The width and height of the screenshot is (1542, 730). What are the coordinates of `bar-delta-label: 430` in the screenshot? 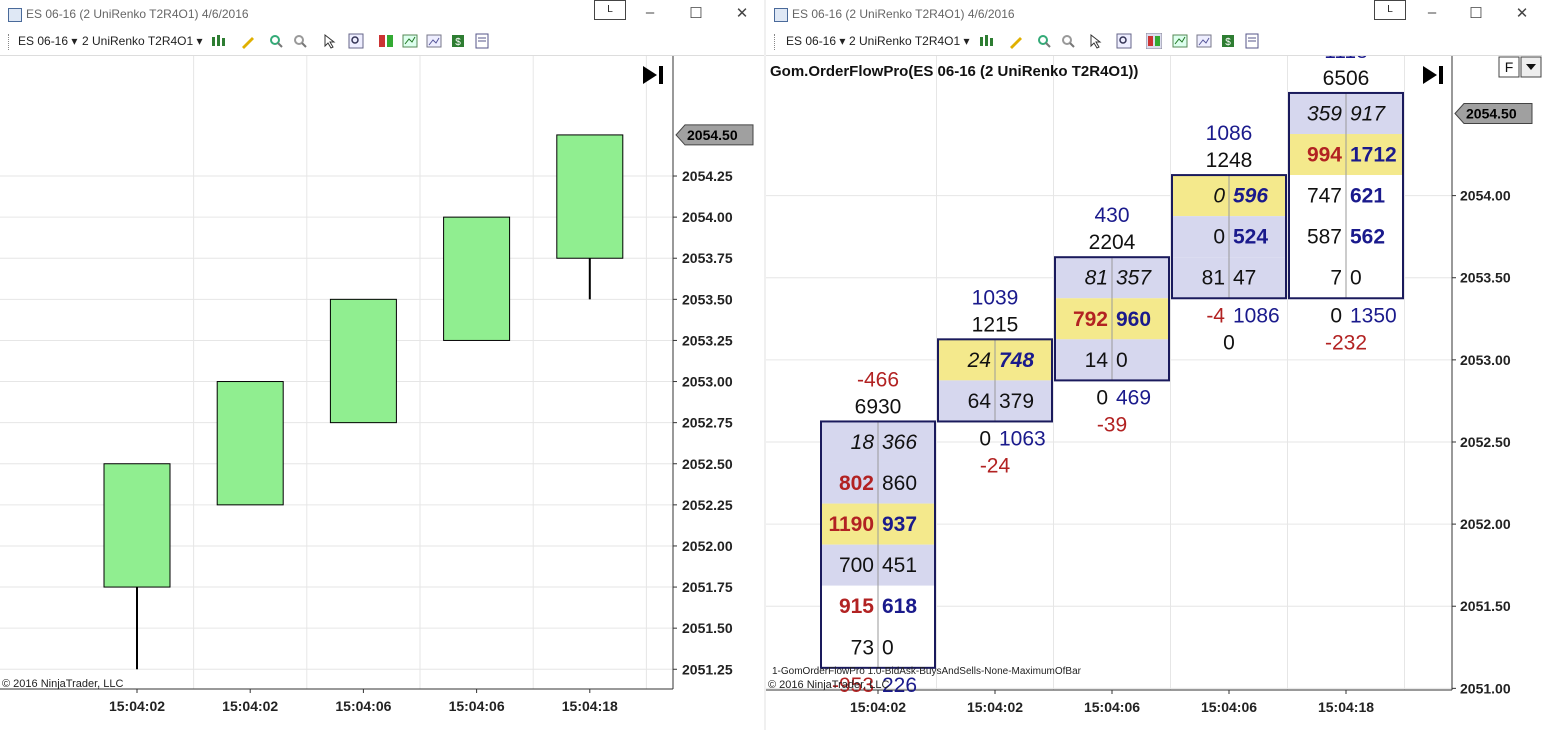 It's located at (1111, 215).